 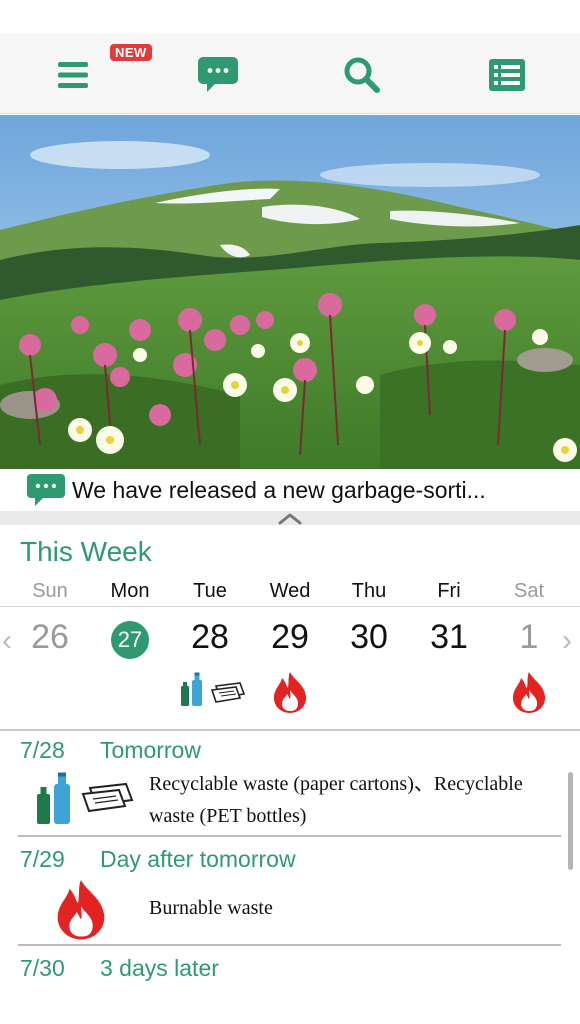 I want to click on week-title: This Week, so click(x=86, y=551).